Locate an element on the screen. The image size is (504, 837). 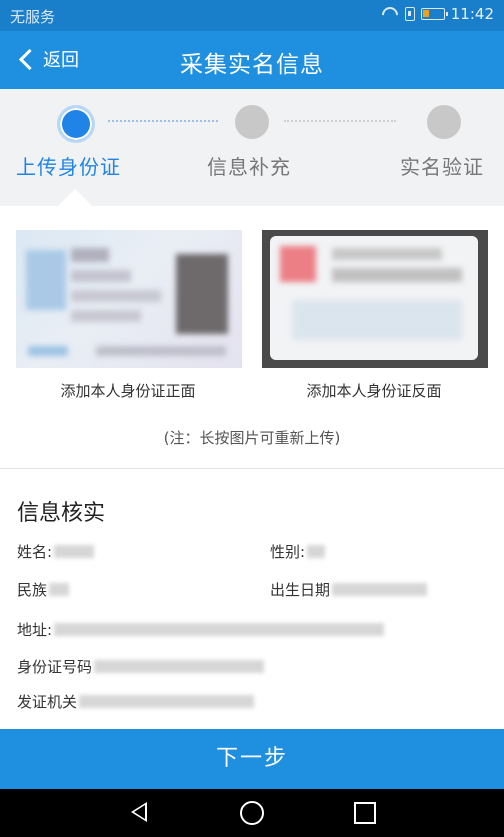
gender-field: 性别: is located at coordinates (298, 551).